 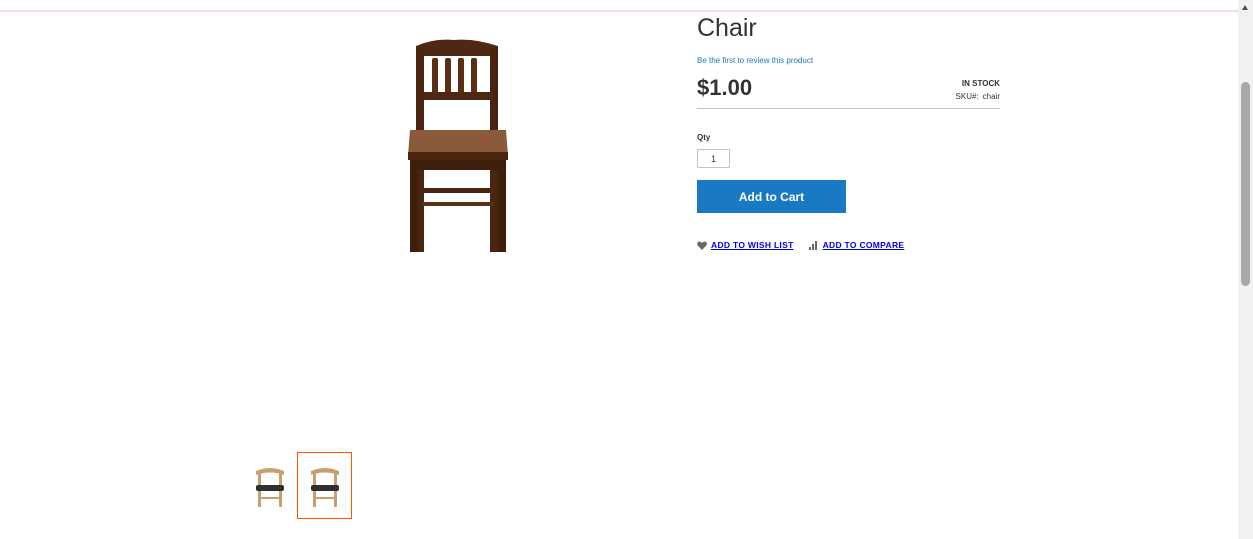 I want to click on add-to-wishlist-link: ADD TO WISH LIST, so click(x=745, y=245).